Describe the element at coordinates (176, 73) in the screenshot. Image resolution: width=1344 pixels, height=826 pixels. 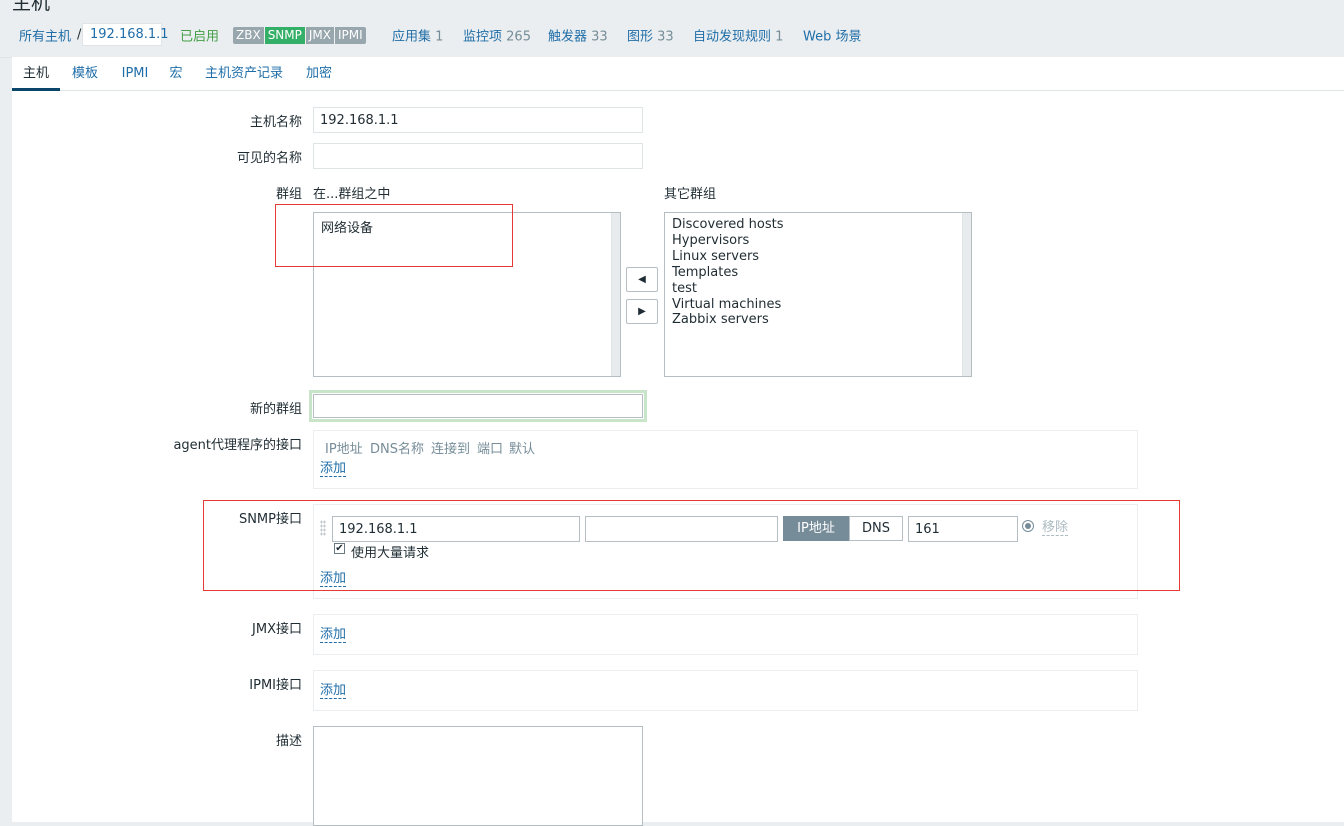
I see `tab-macros: 宏` at that location.